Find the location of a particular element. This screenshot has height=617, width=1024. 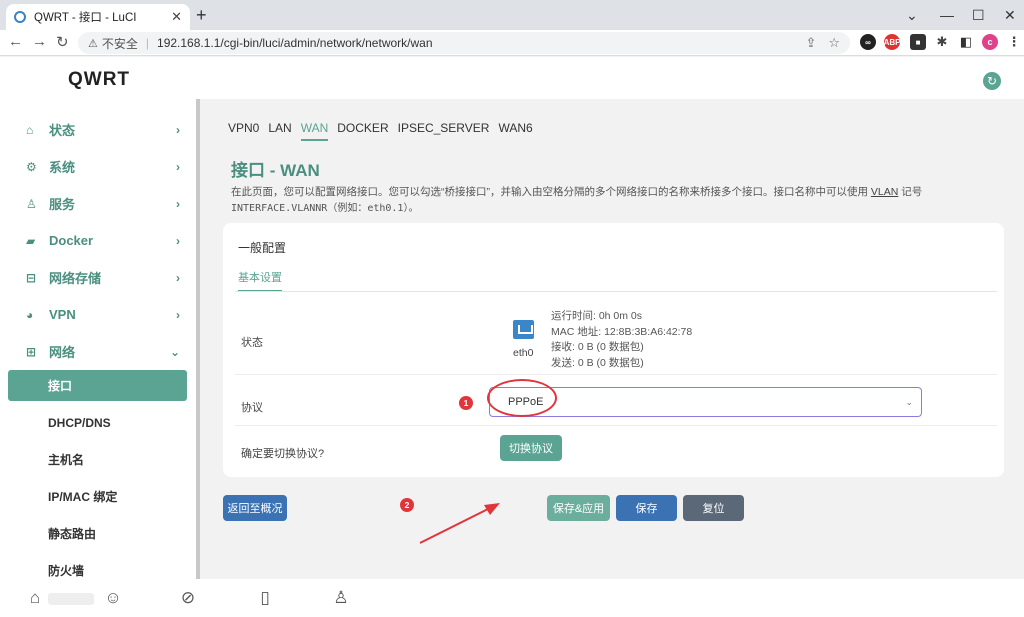

tab-docker: DOCKER is located at coordinates (362, 131).